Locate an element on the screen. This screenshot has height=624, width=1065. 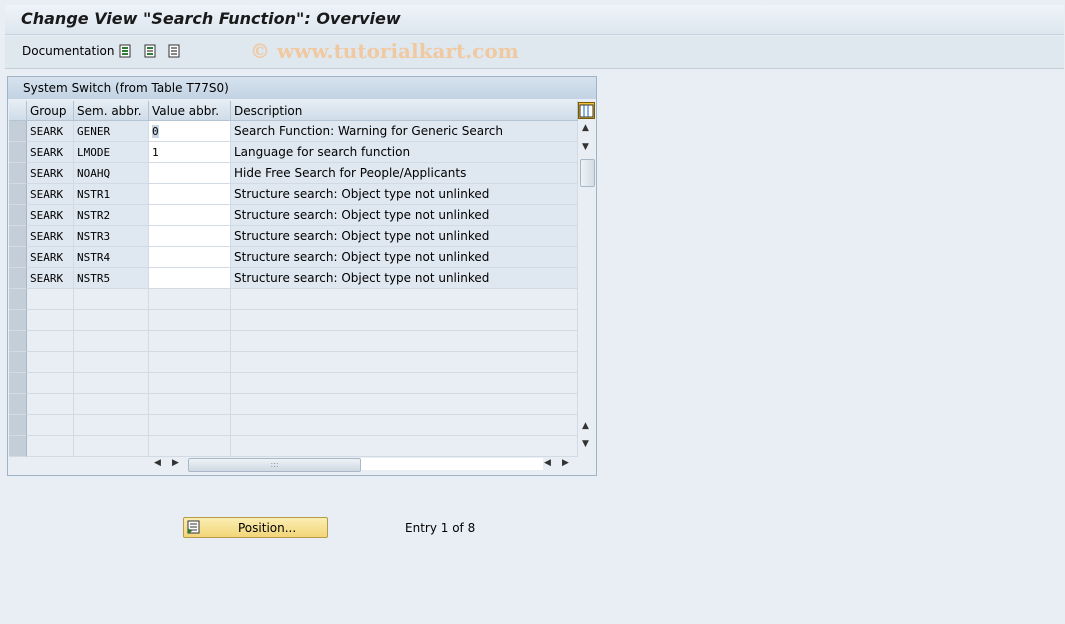
cell-description: Language for search function is located at coordinates (404, 152).